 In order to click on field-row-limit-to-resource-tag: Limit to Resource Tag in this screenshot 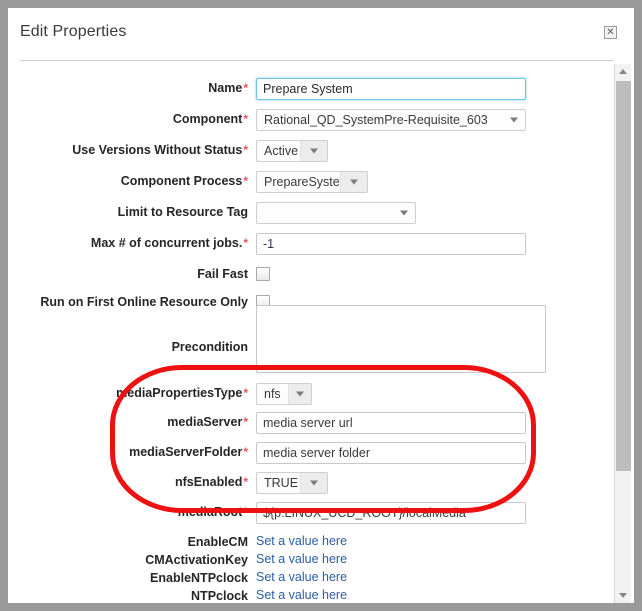, I will do `click(310, 217)`.